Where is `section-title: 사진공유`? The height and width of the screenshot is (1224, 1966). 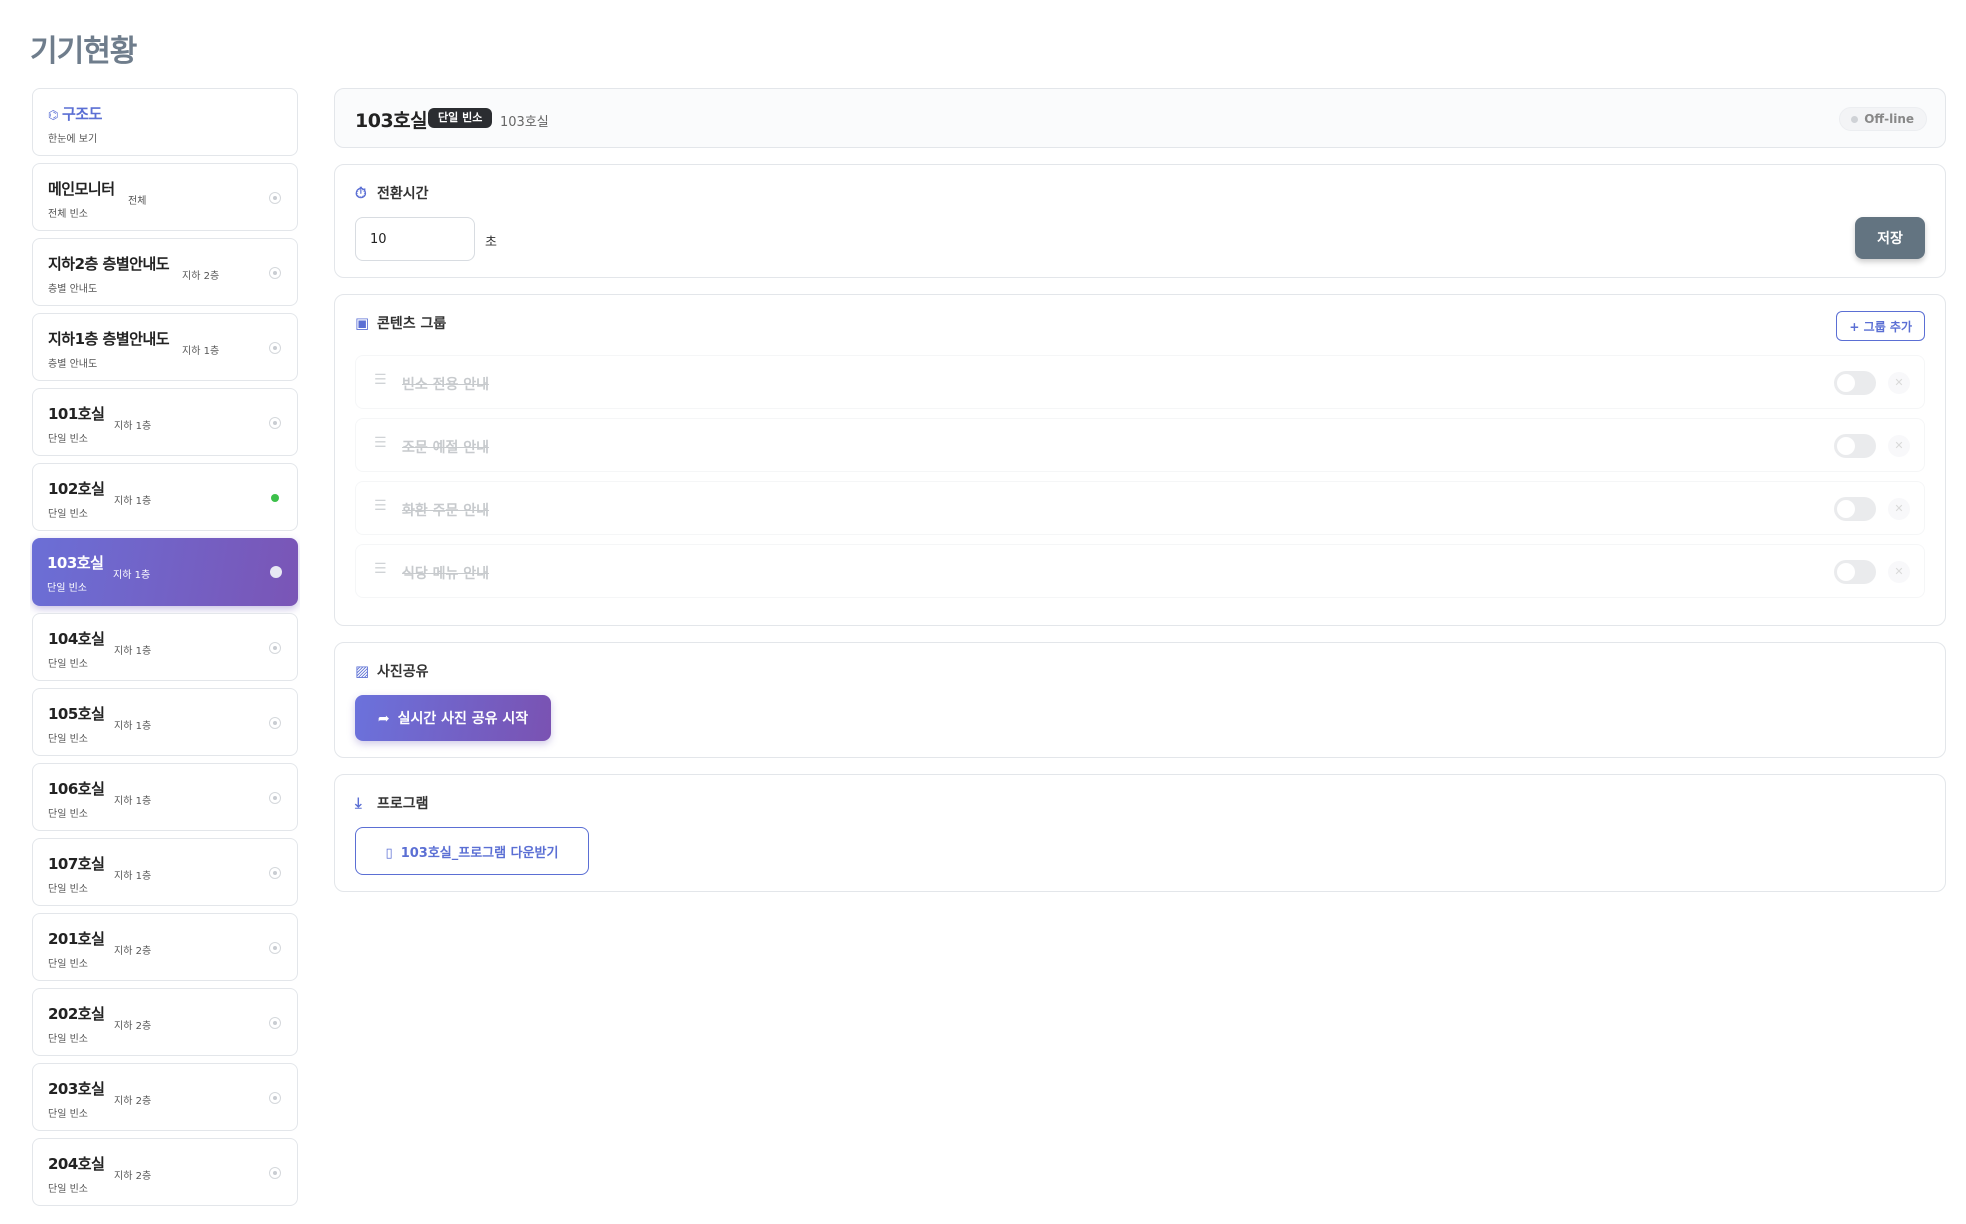 section-title: 사진공유 is located at coordinates (403, 672).